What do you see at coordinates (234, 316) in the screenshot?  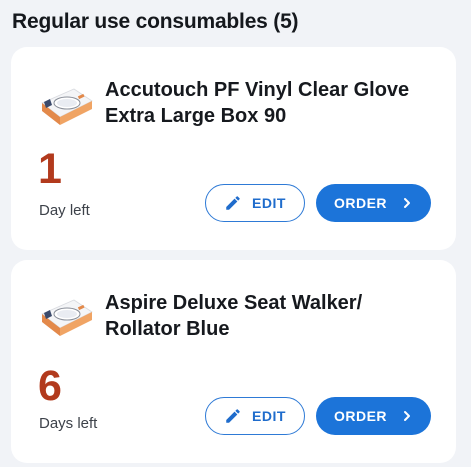 I see `product-name: Aspire Deluxe Seat Walker/ Rollator Blue` at bounding box center [234, 316].